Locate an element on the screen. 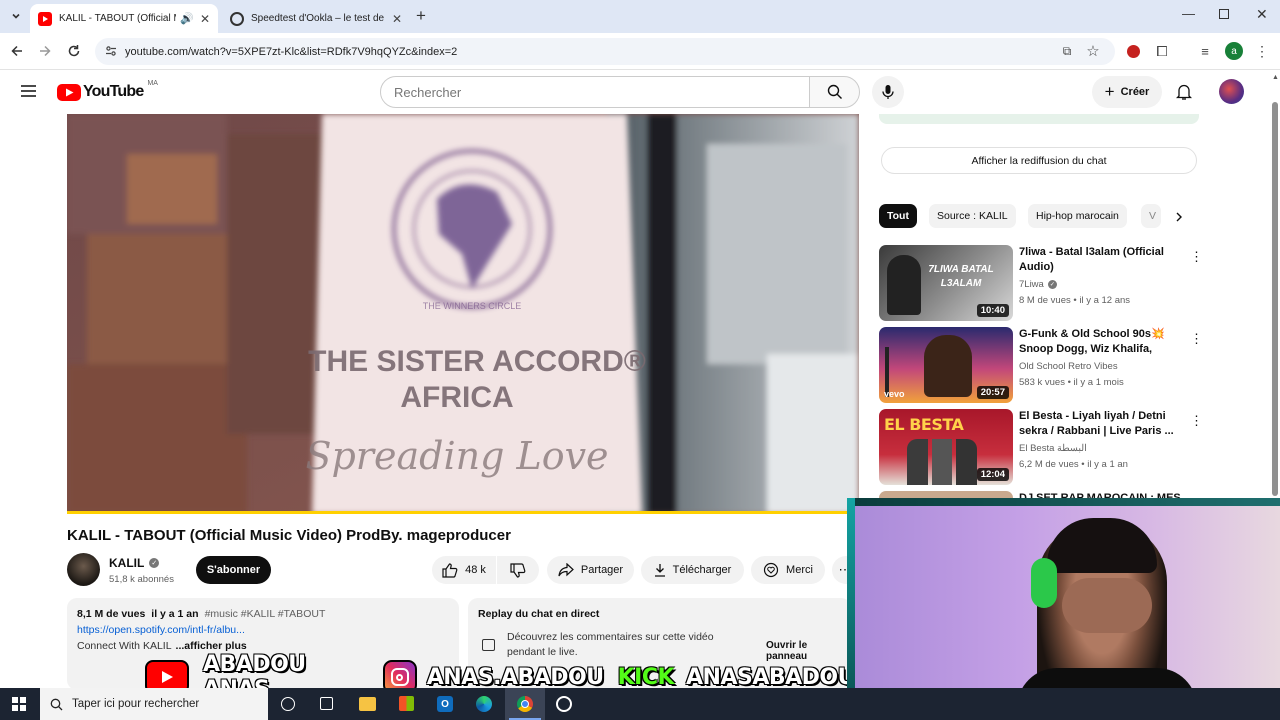  task-view-icon is located at coordinates (326, 703).